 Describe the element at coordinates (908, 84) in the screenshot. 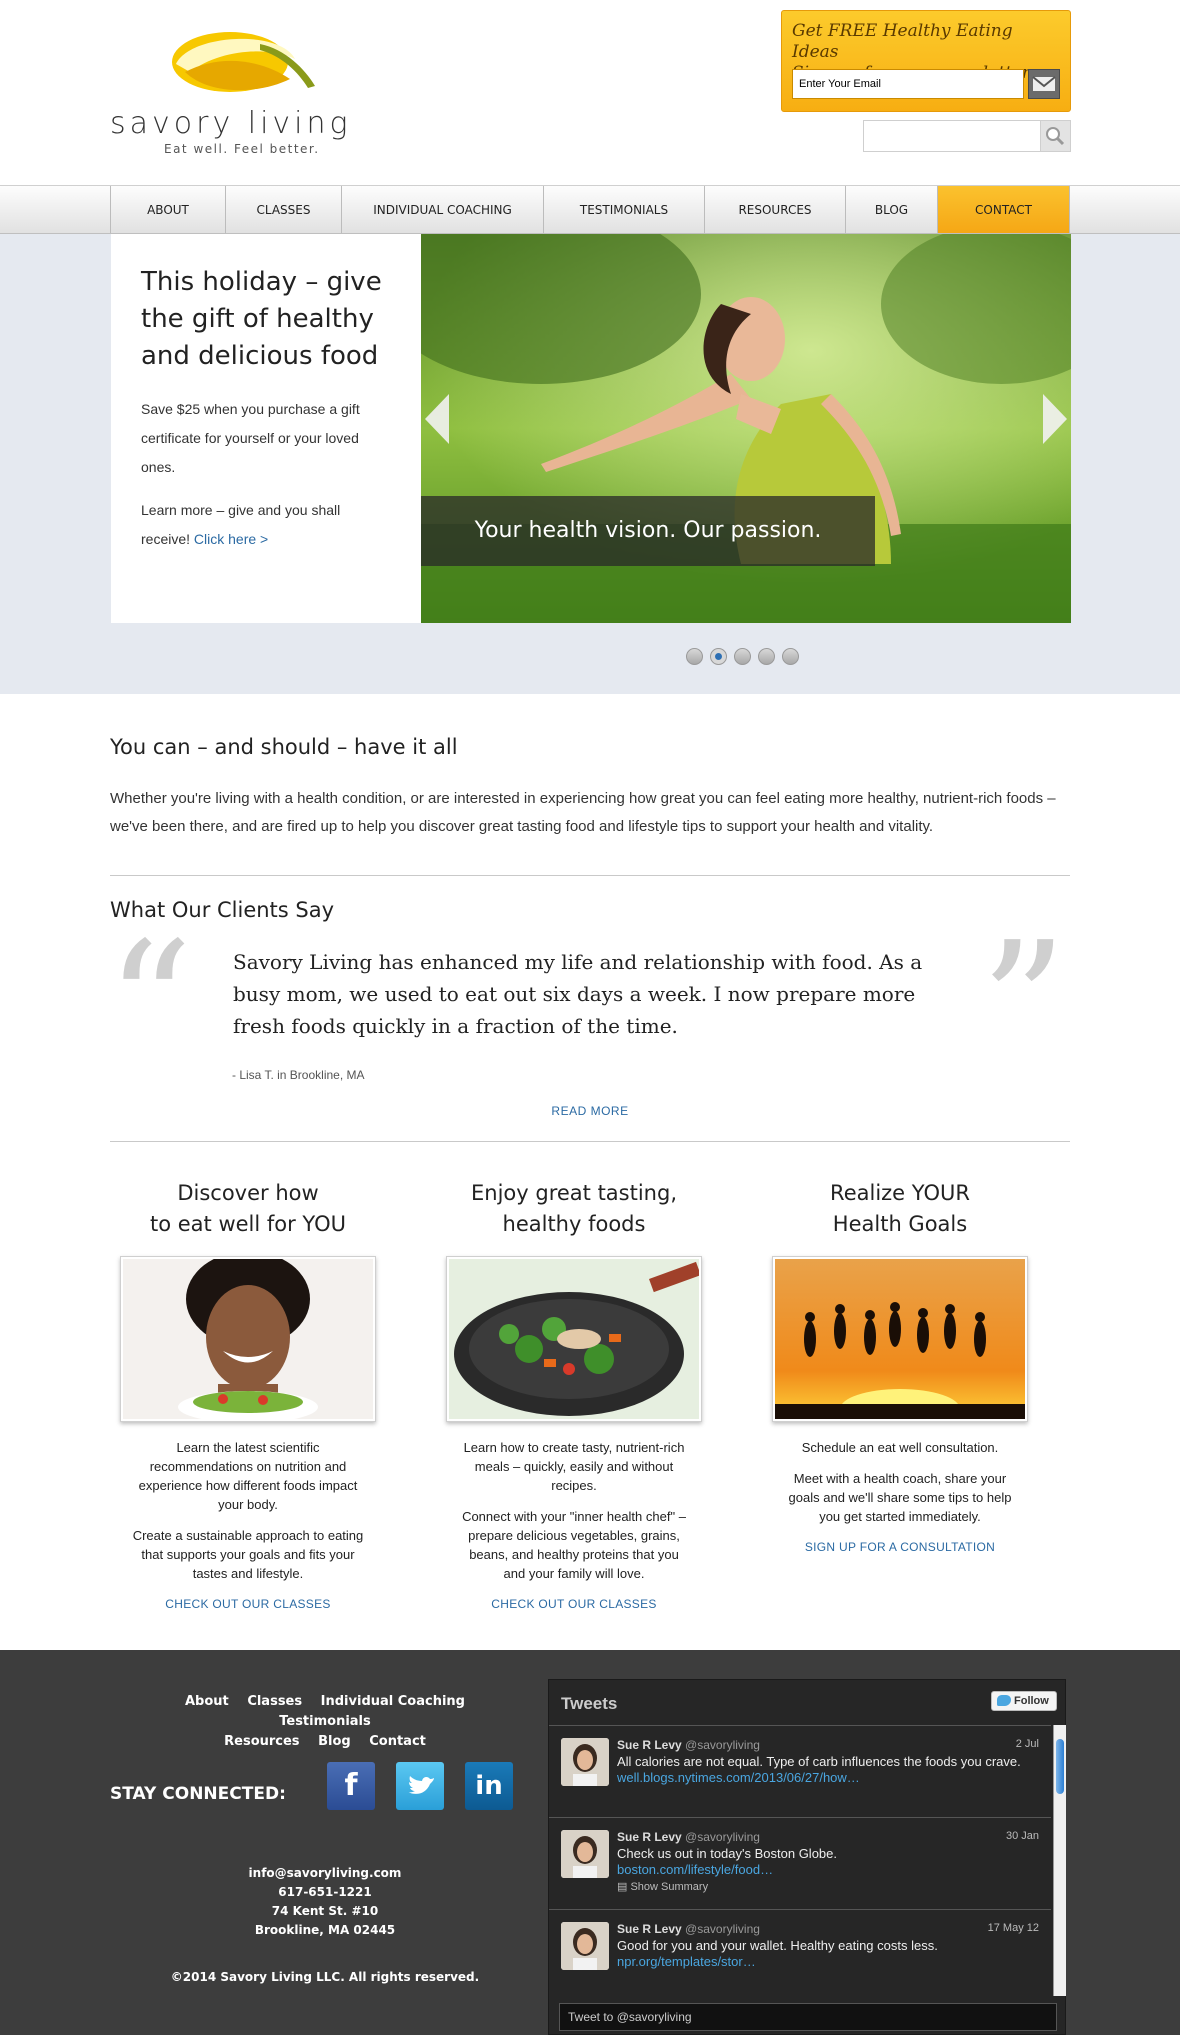

I see `newsletter-email-input: Enter Your Email` at that location.